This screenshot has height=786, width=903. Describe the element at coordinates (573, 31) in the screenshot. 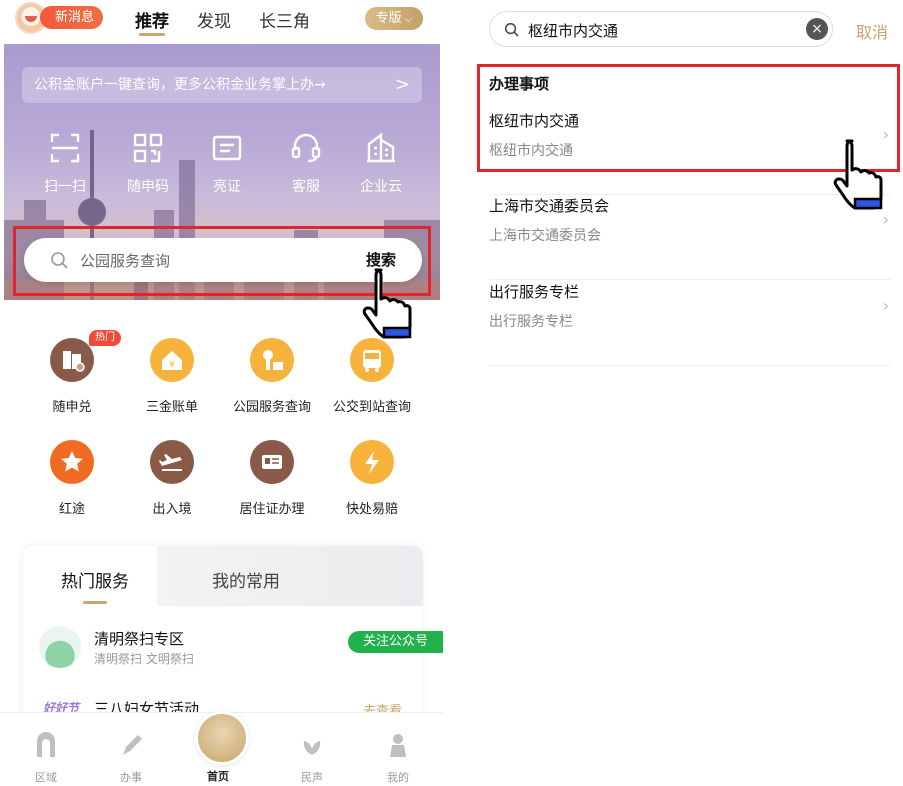

I see `search-value: 枢纽市内交通` at that location.